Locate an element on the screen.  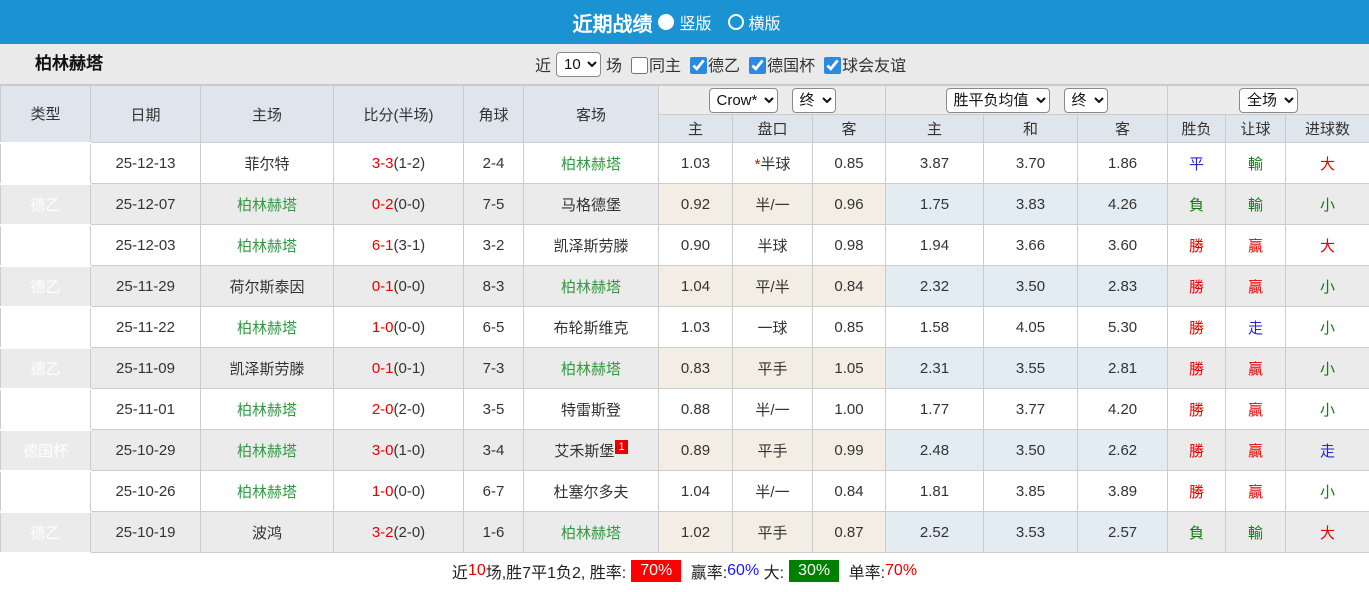
odds-home: 1.03 is located at coordinates (695, 163).